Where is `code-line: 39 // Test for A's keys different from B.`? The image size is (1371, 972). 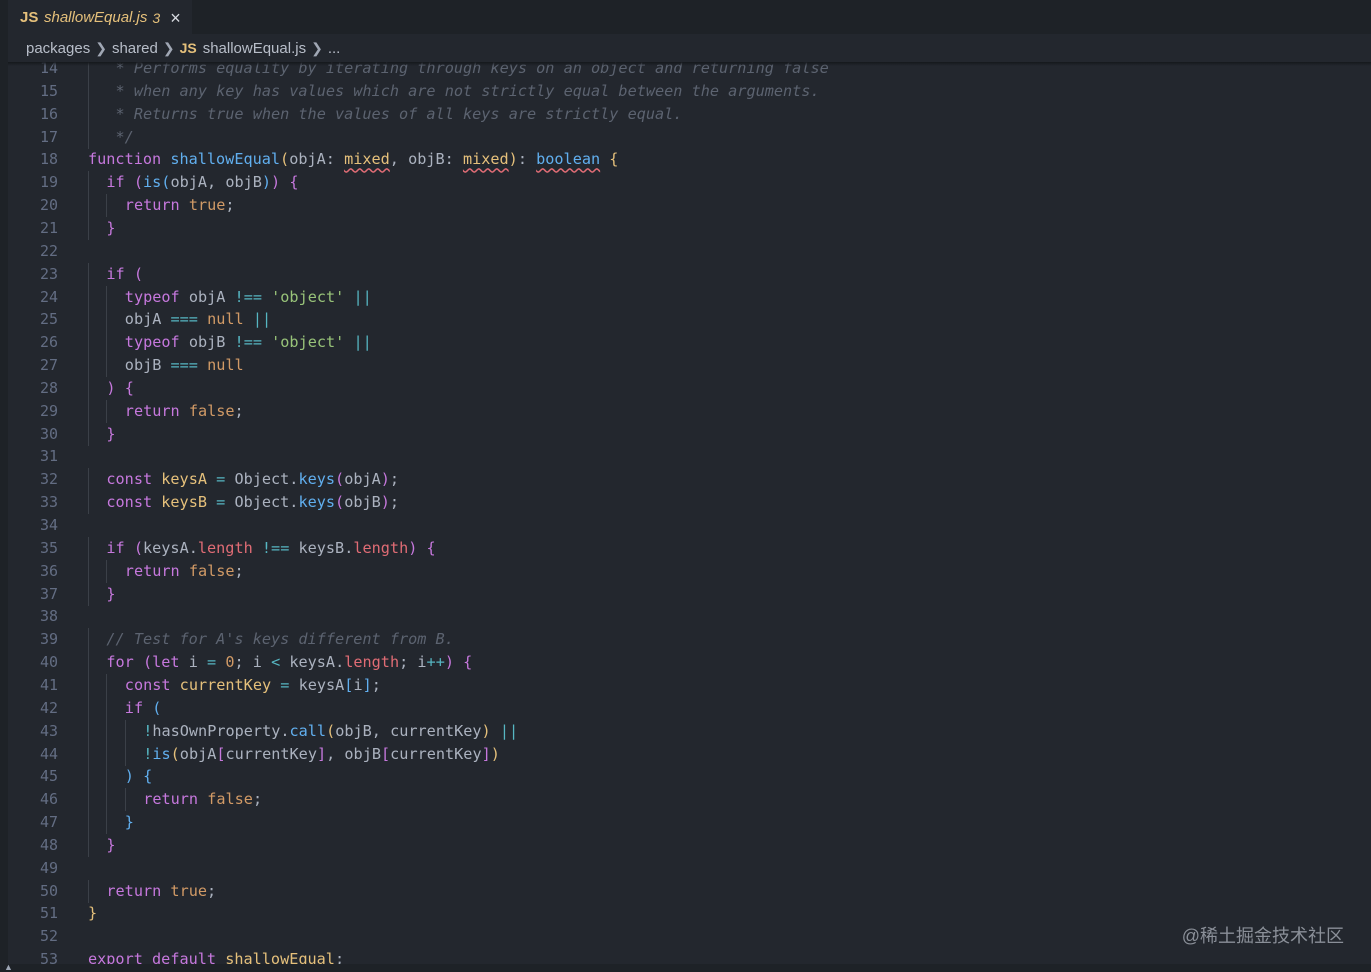
code-line: 39 // Test for A's keys different from B. is located at coordinates (689, 640).